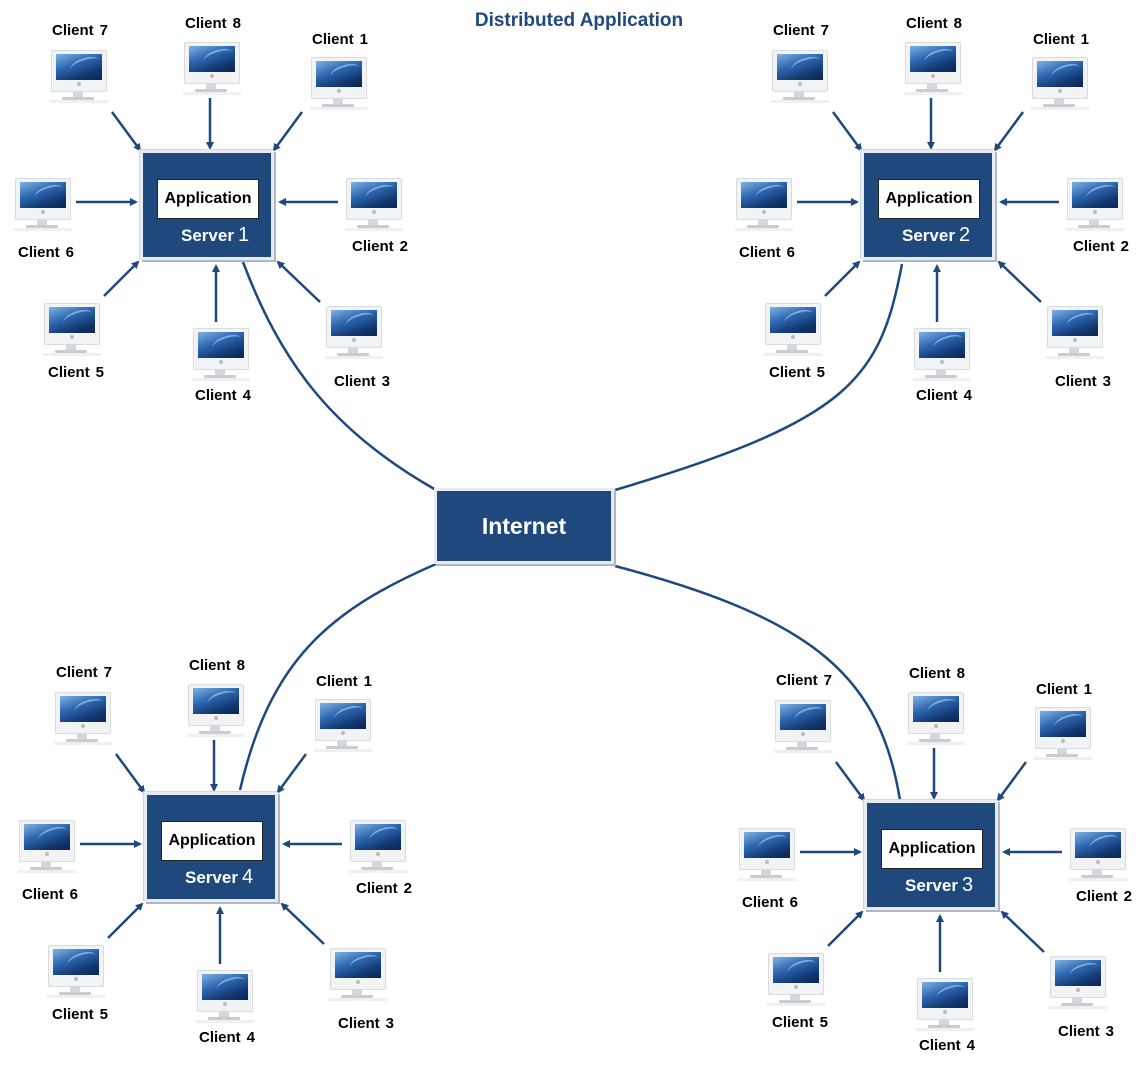  What do you see at coordinates (931, 855) in the screenshot?
I see `server-3-node: Application Server 3` at bounding box center [931, 855].